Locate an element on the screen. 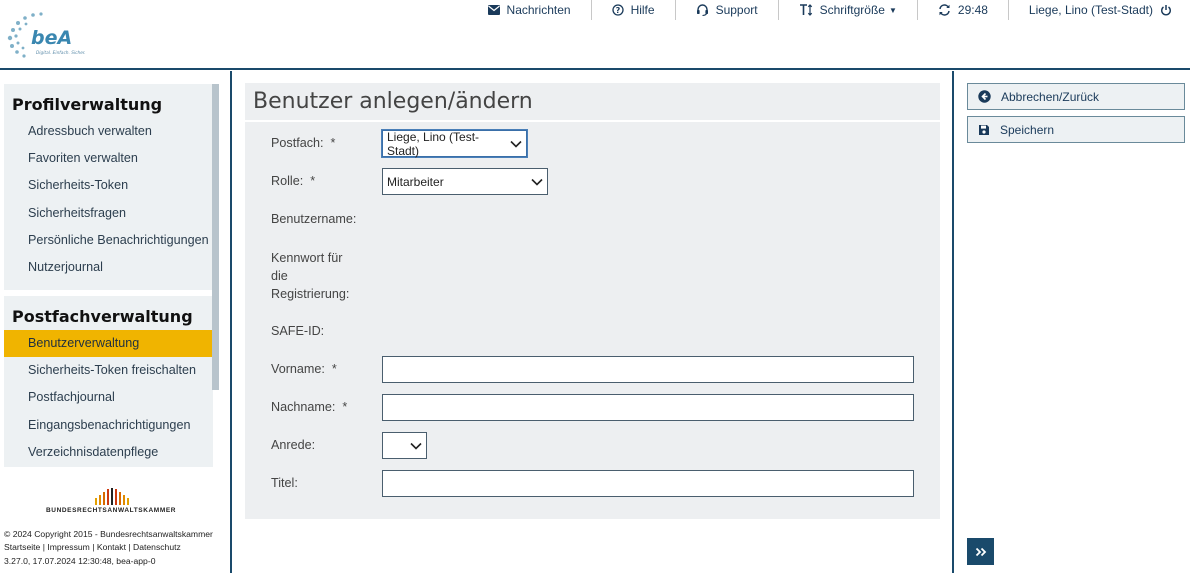 The image size is (1190, 573). kennwort-label: Kennwort für die Registrierung: is located at coordinates (310, 276).